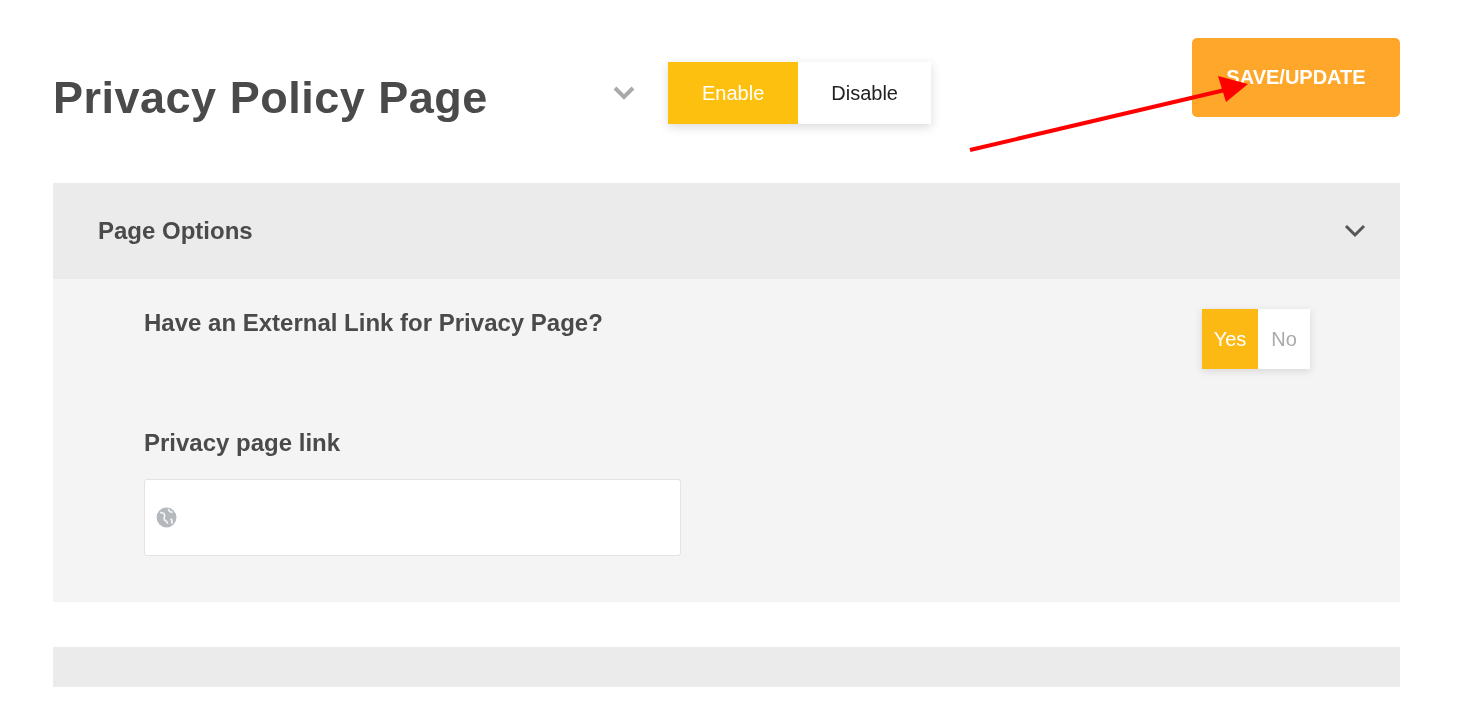 The height and width of the screenshot is (715, 1460). Describe the element at coordinates (864, 93) in the screenshot. I see `status-toggle-option: Disable` at that location.